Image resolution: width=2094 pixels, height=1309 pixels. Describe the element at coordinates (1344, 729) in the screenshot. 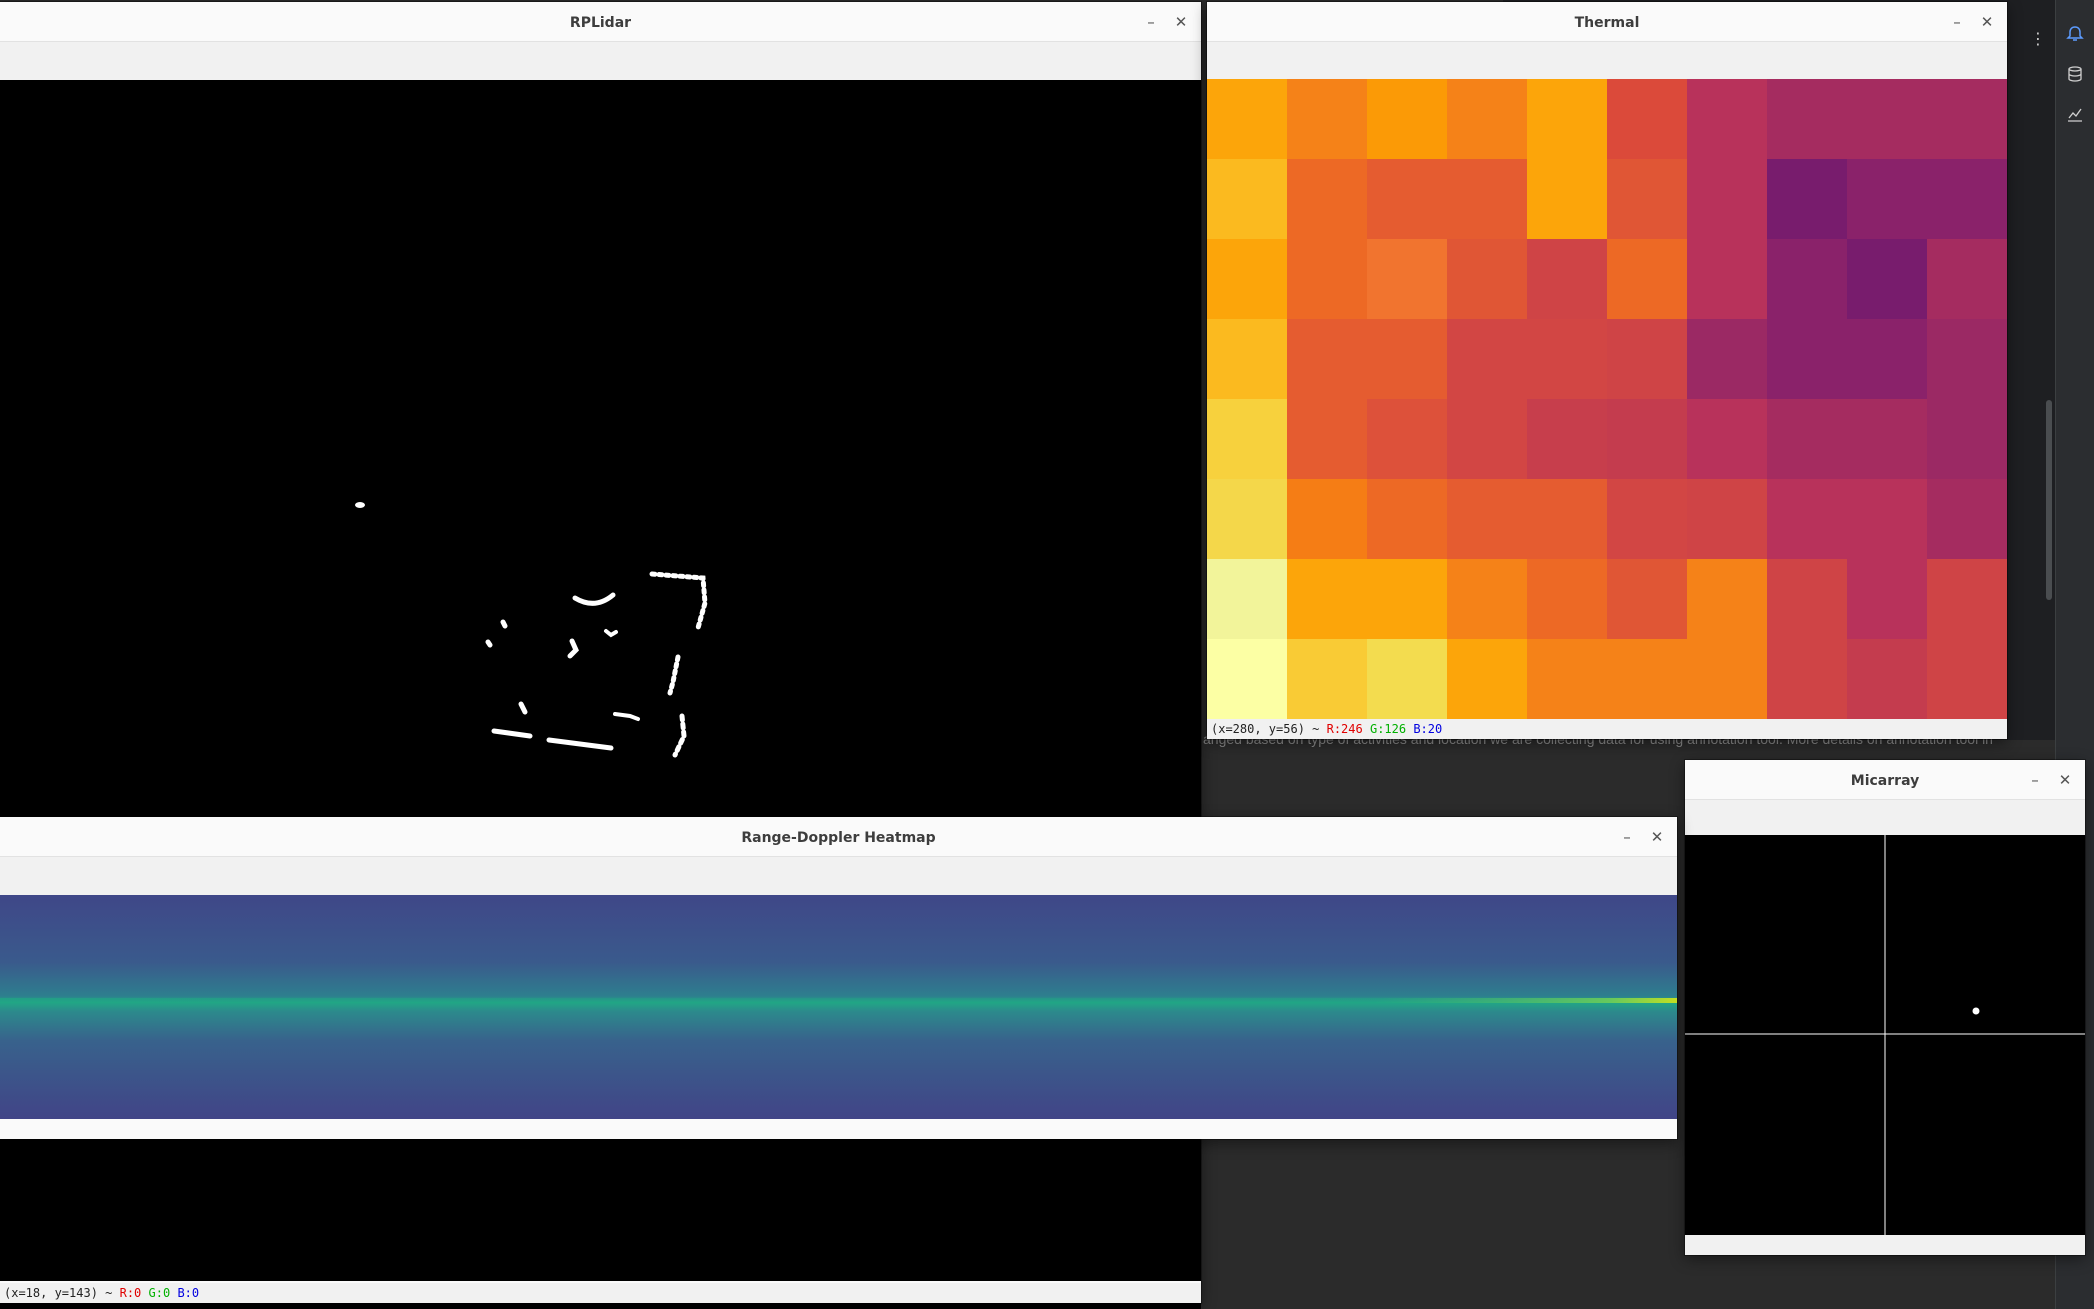

I see `pixel-red: R:246` at that location.